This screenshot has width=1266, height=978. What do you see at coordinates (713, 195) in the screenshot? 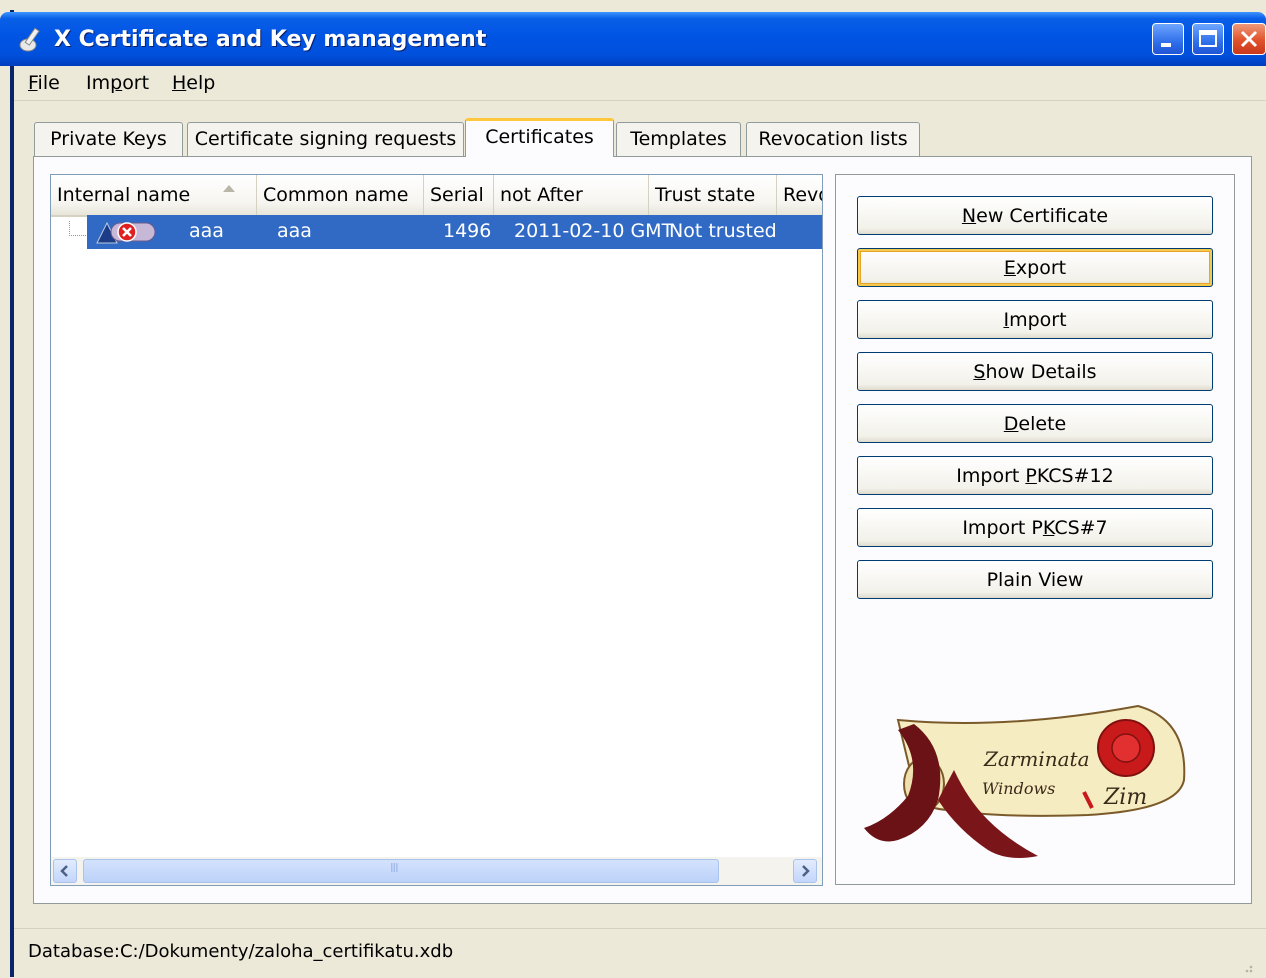
I see `column-trust-state: Trust state` at bounding box center [713, 195].